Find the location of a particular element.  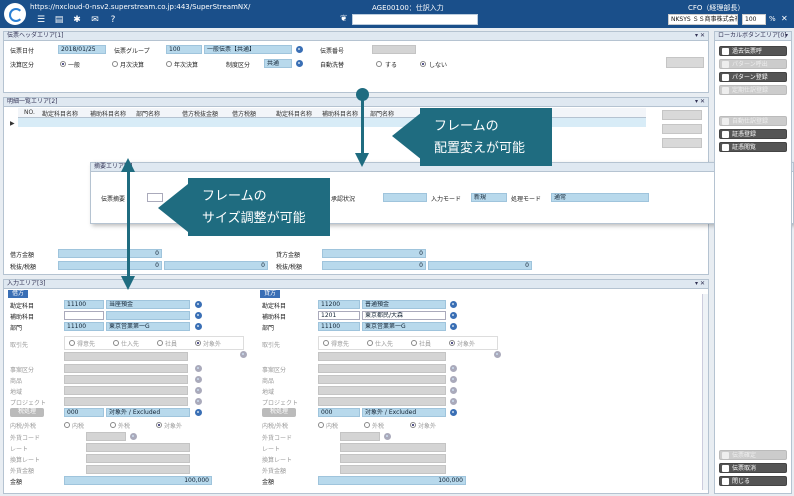

confirm-header-button is located at coordinates (685, 62).